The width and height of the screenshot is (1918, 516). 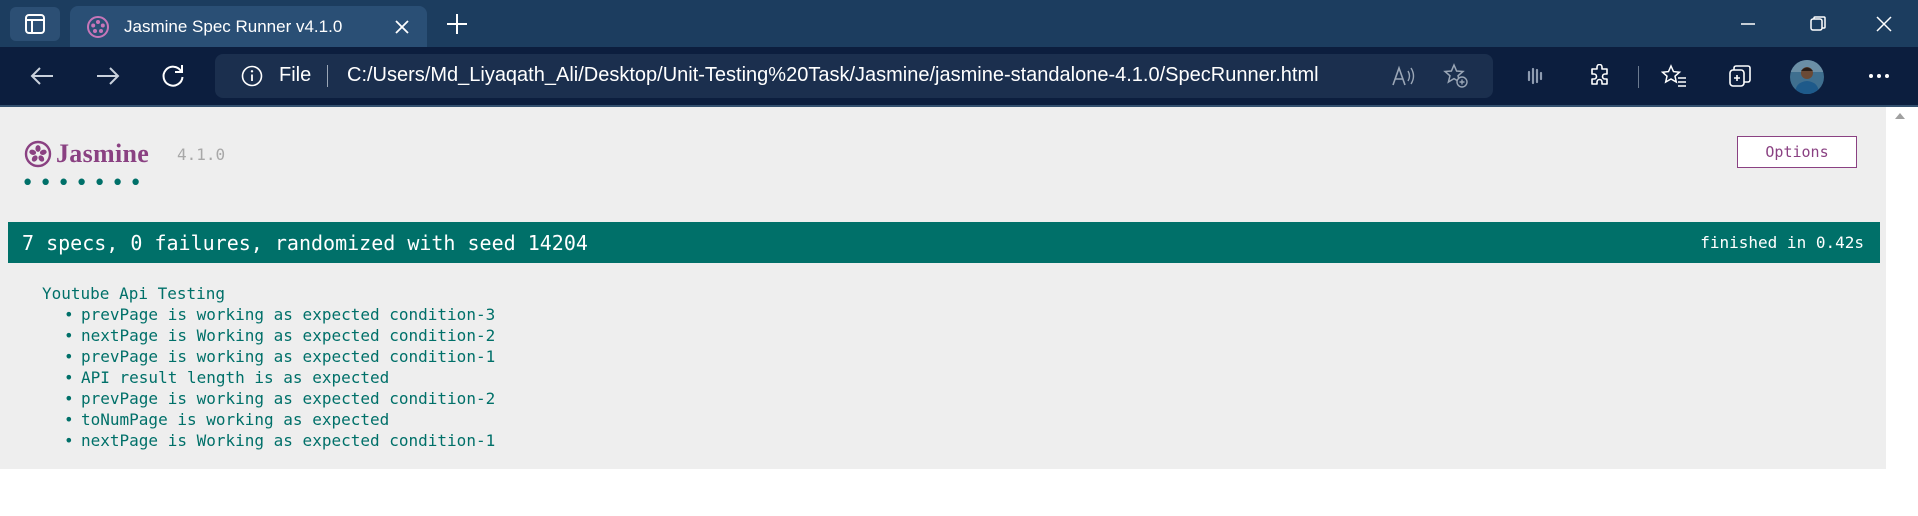 I want to click on jasmine-flower-icon, so click(x=38, y=154).